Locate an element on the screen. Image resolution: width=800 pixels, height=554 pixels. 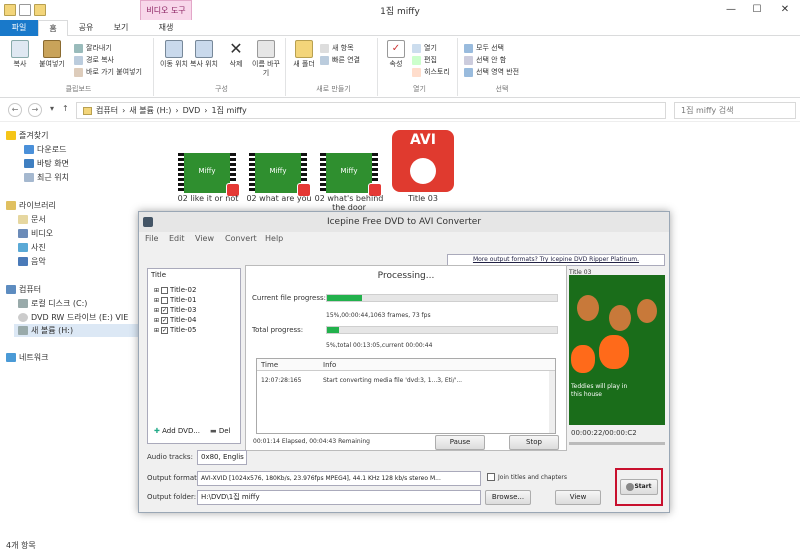
nav-recent: 최근 위치 is located at coordinates (46, 177).